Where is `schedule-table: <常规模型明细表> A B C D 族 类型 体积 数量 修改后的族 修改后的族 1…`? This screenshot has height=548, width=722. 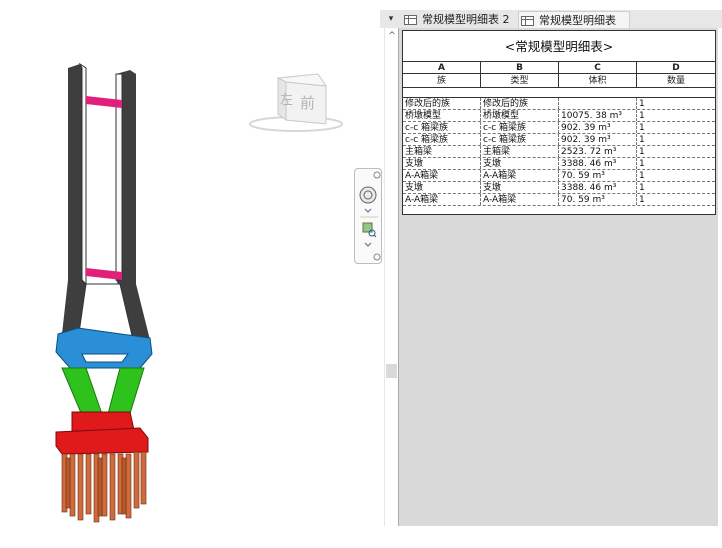 schedule-table: <常规模型明细表> A B C D 族 类型 体积 数量 修改后的族 修改后的族 1… is located at coordinates (559, 122).